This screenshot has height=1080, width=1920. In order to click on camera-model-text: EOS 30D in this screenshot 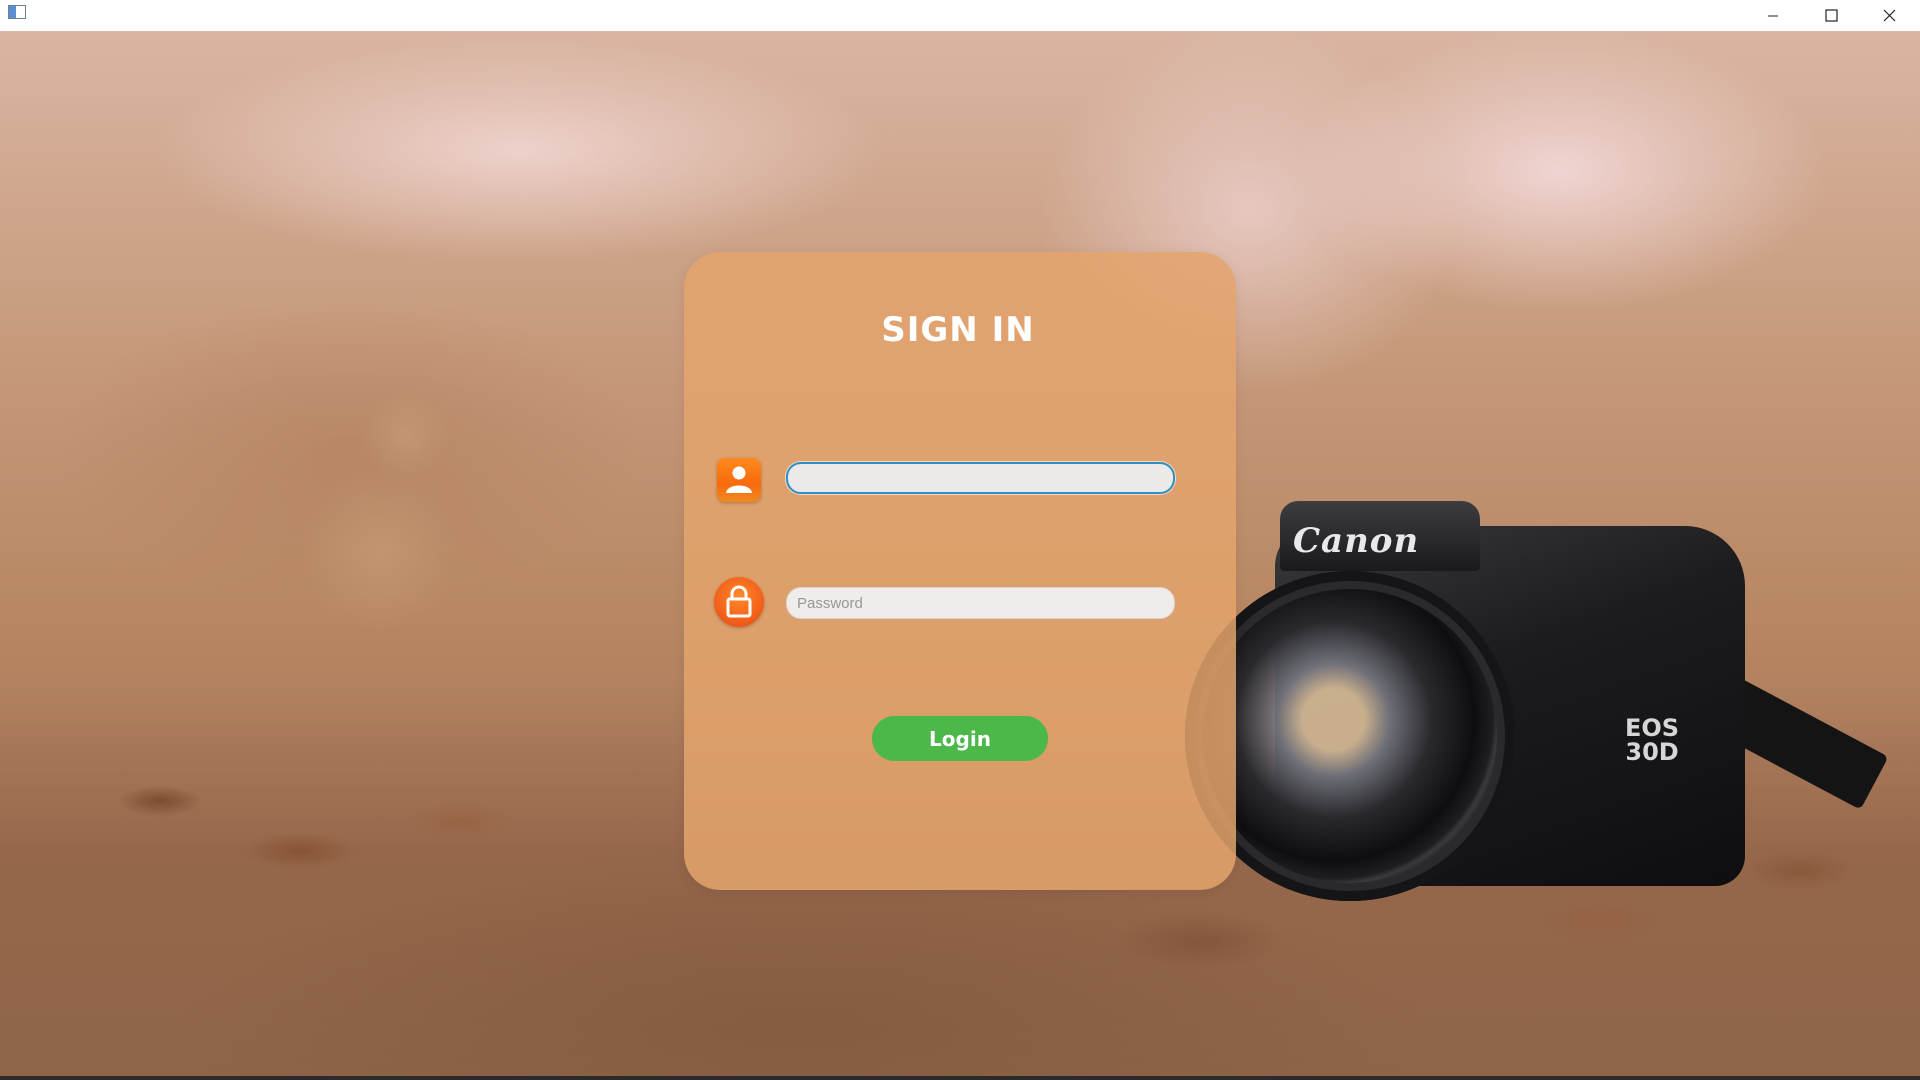, I will do `click(1652, 740)`.